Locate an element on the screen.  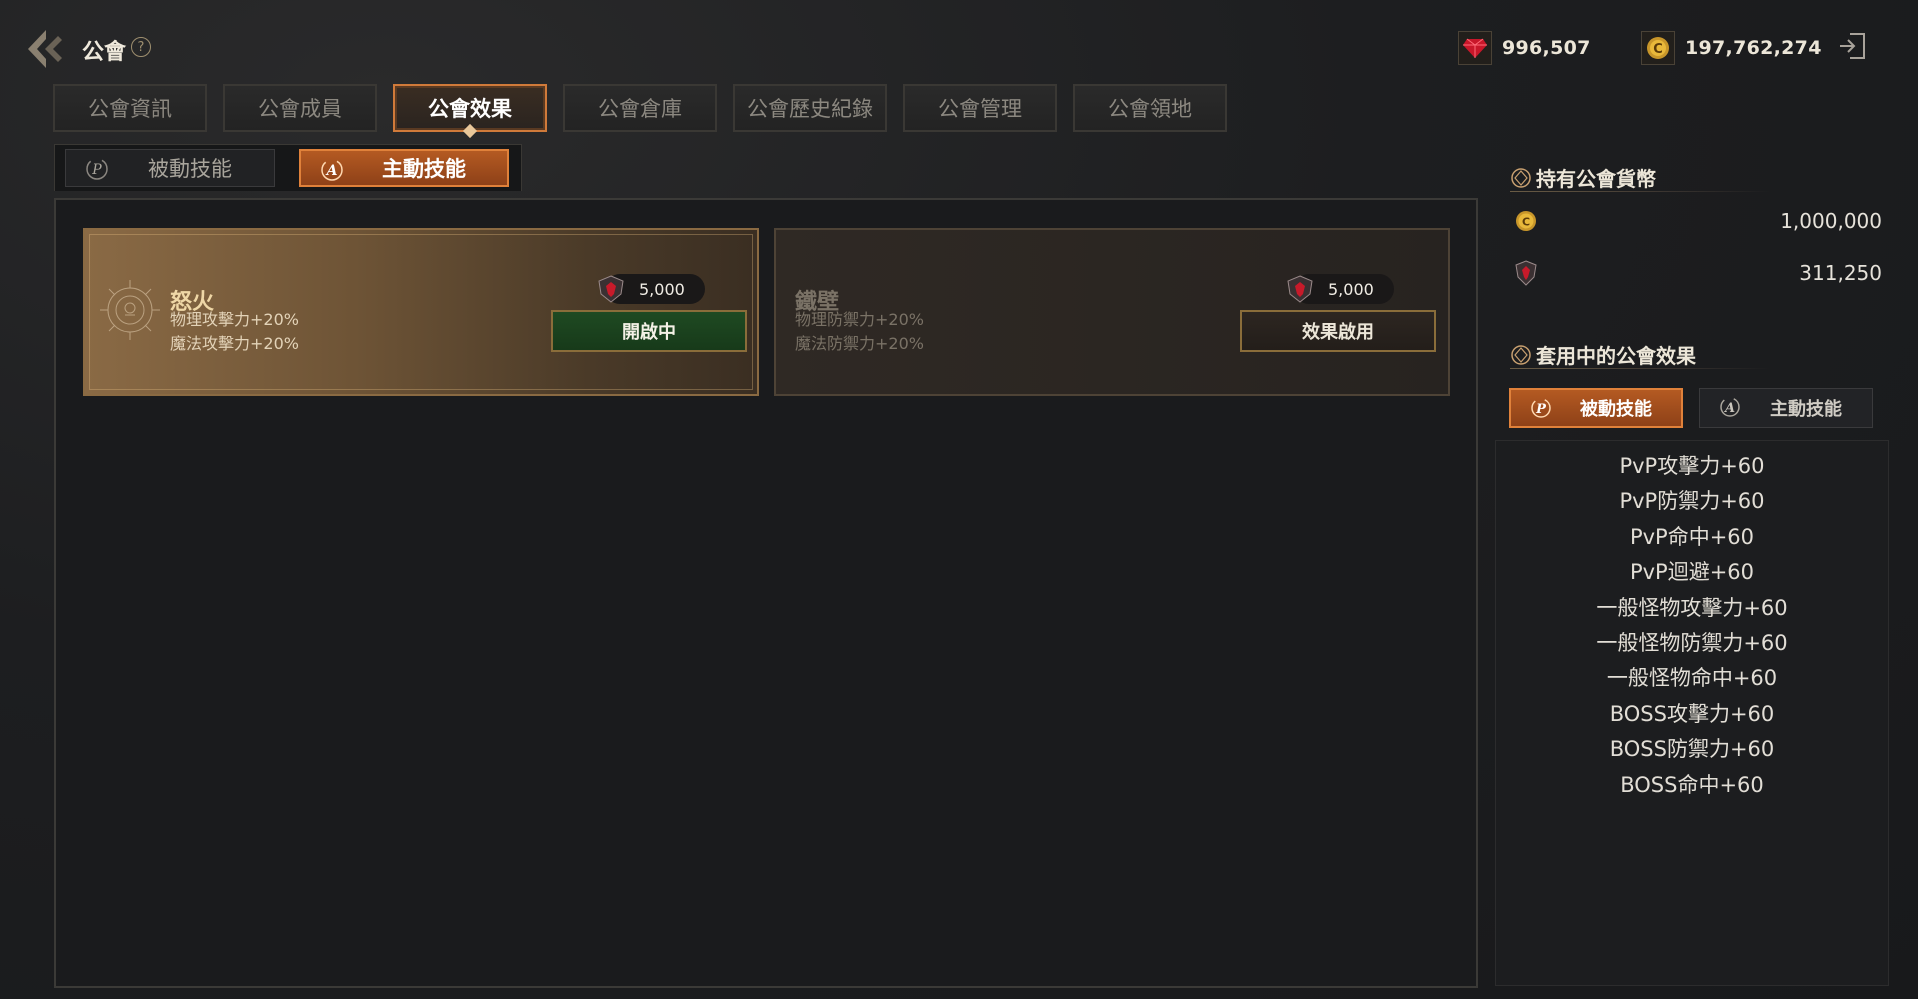
list-item: BOSS防禦力+60 is located at coordinates (1692, 749).